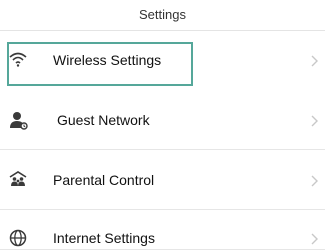 This screenshot has width=325, height=250. I want to click on parental-control-icon, so click(18, 178).